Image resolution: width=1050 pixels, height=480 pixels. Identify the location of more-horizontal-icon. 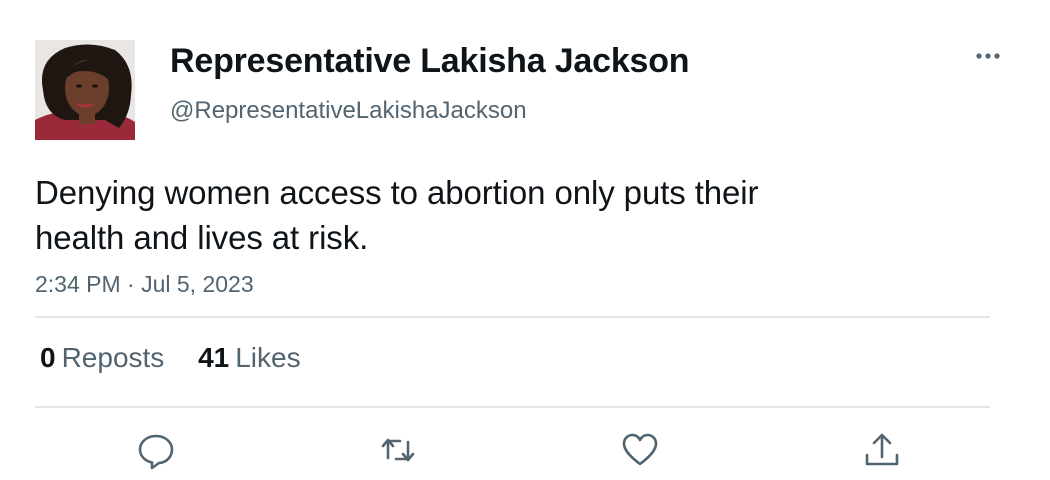
(988, 56).